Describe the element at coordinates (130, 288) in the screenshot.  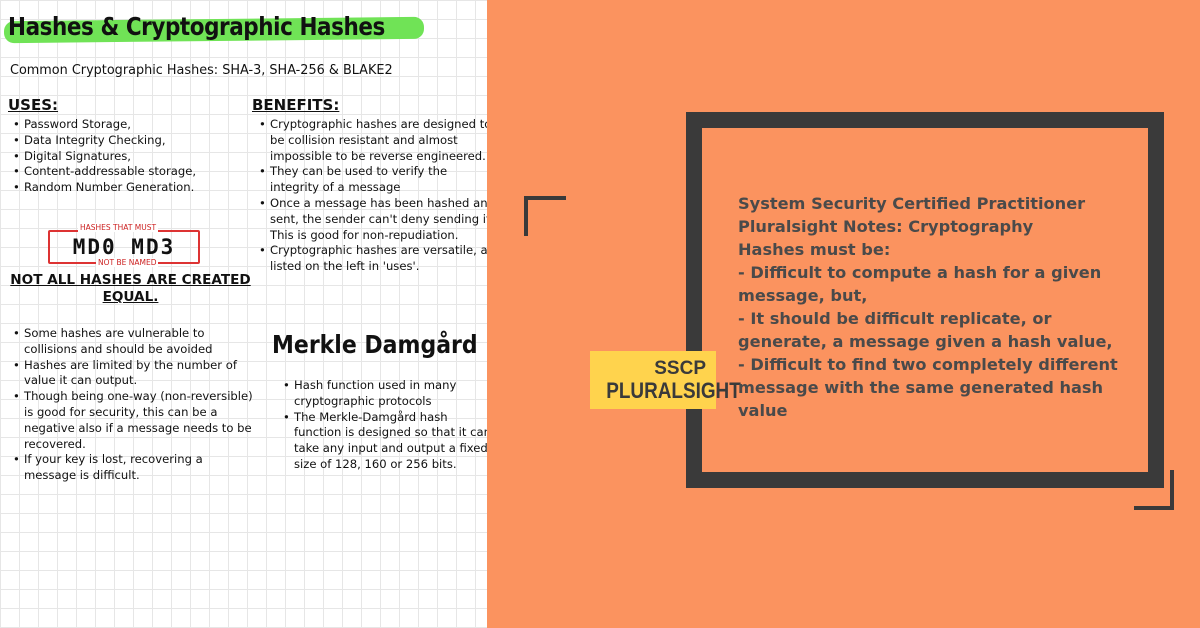
I see `not-equal-heading: NOT ALL HASHES ARE CREATED EQUAL.` at that location.